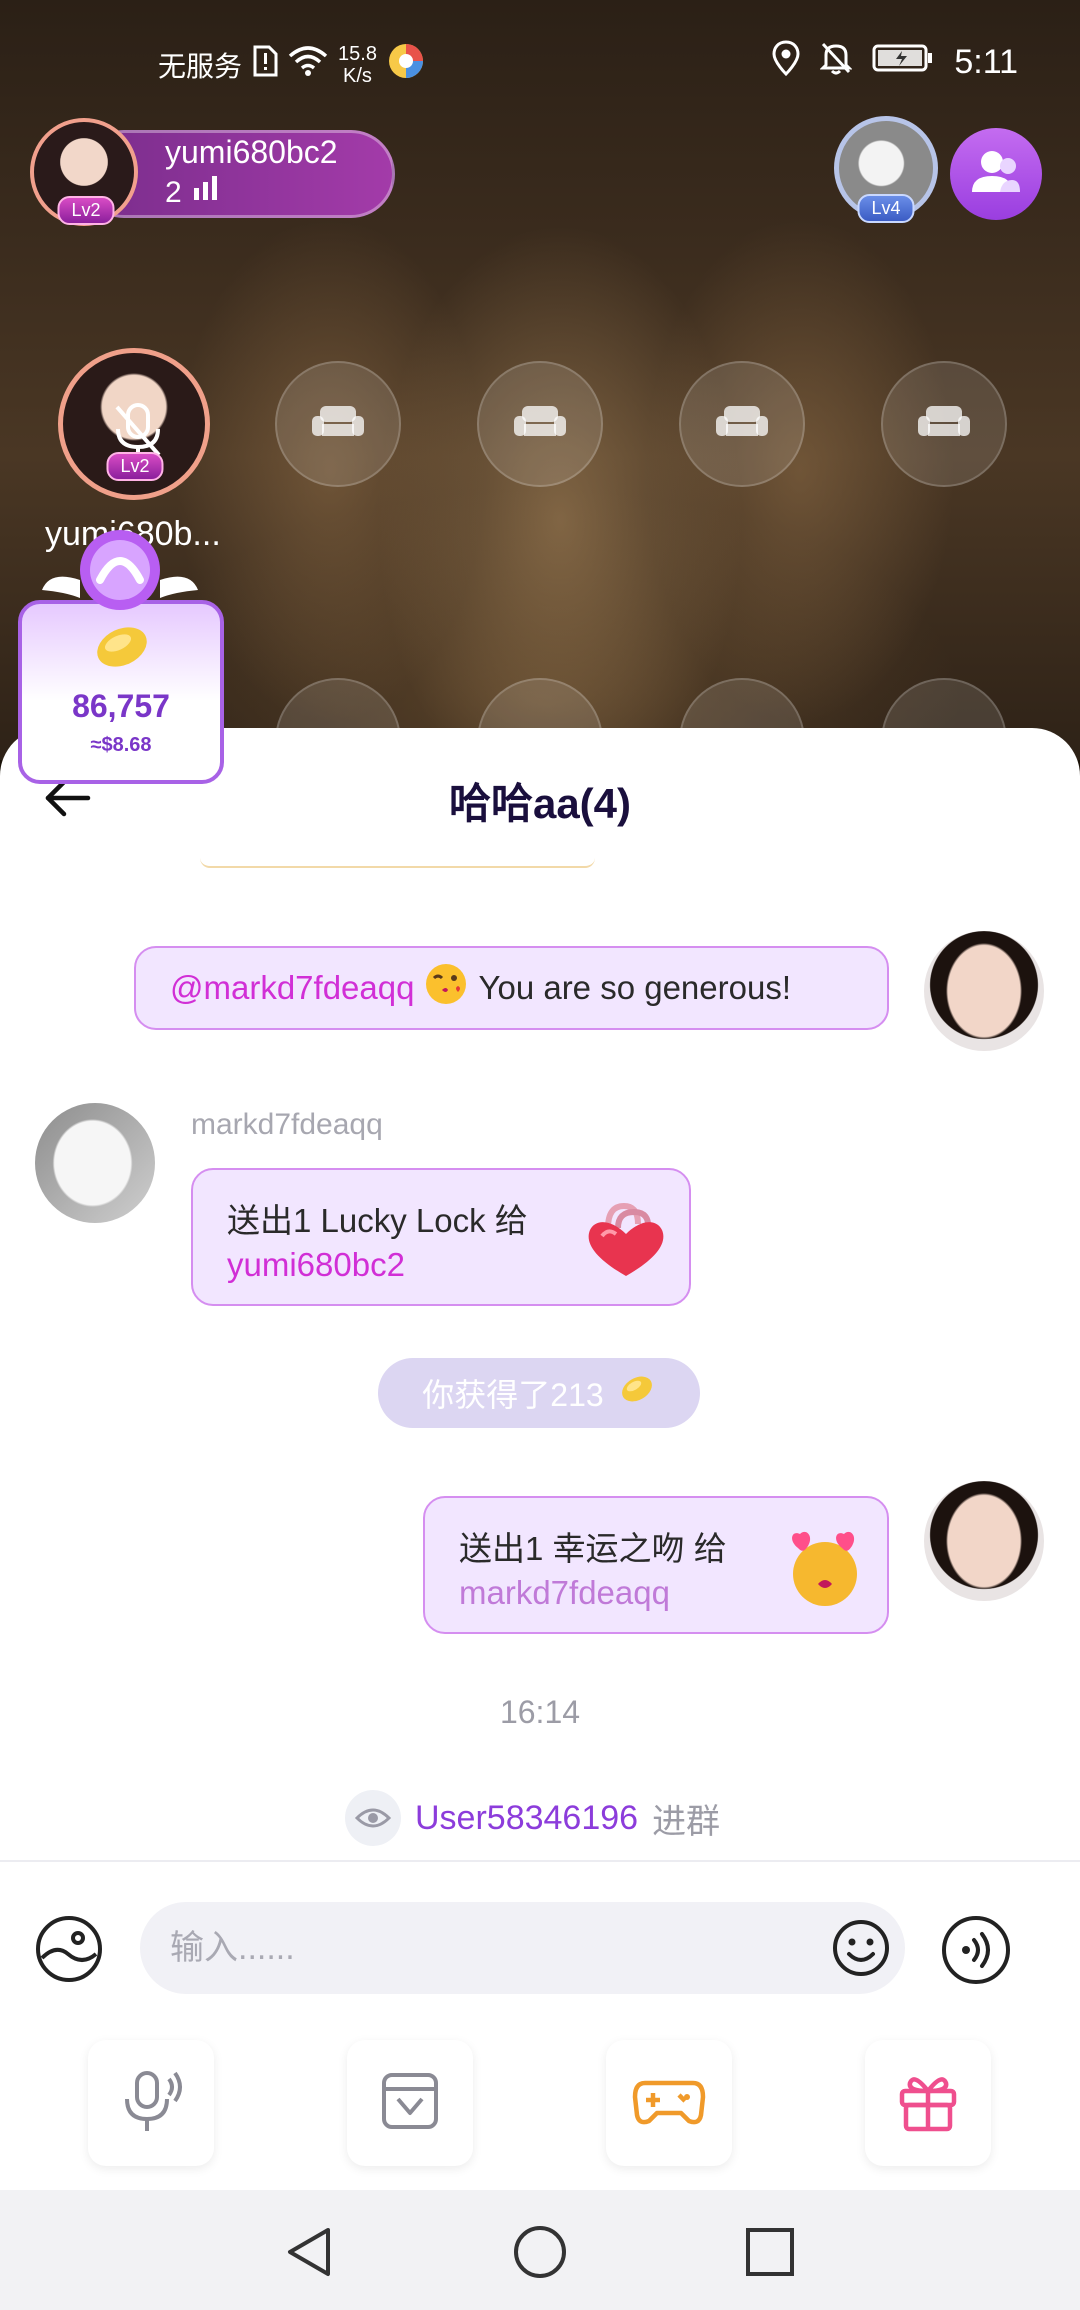 Image resolution: width=1080 pixels, height=2310 pixels. What do you see at coordinates (121, 745) in the screenshot?
I see `coin-balance-usd: ≈$8.68` at bounding box center [121, 745].